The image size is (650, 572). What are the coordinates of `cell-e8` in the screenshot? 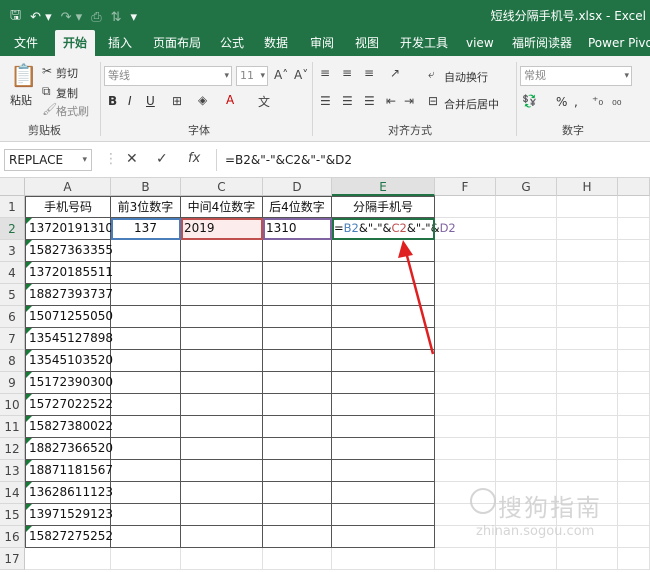 It's located at (383, 361).